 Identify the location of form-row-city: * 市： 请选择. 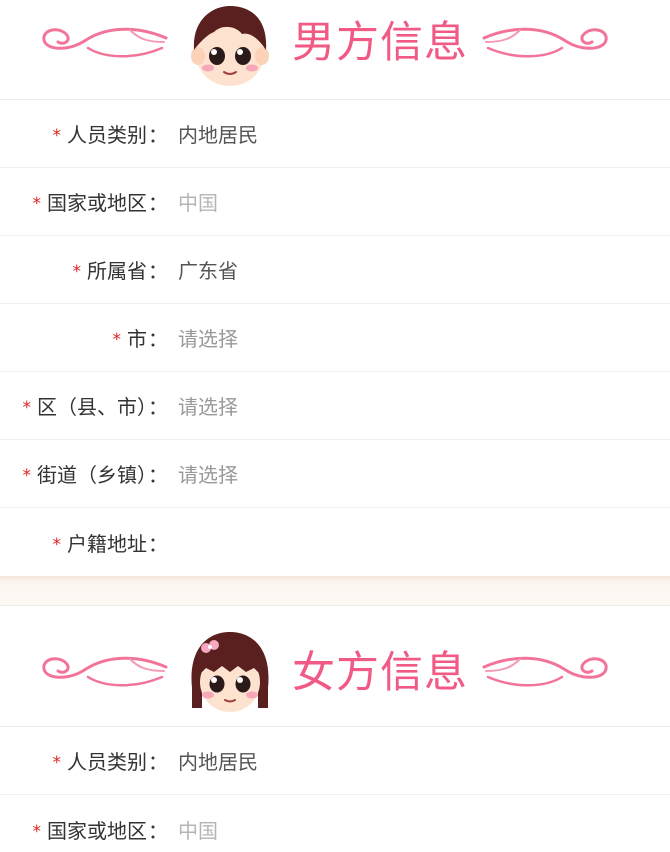
(335, 338).